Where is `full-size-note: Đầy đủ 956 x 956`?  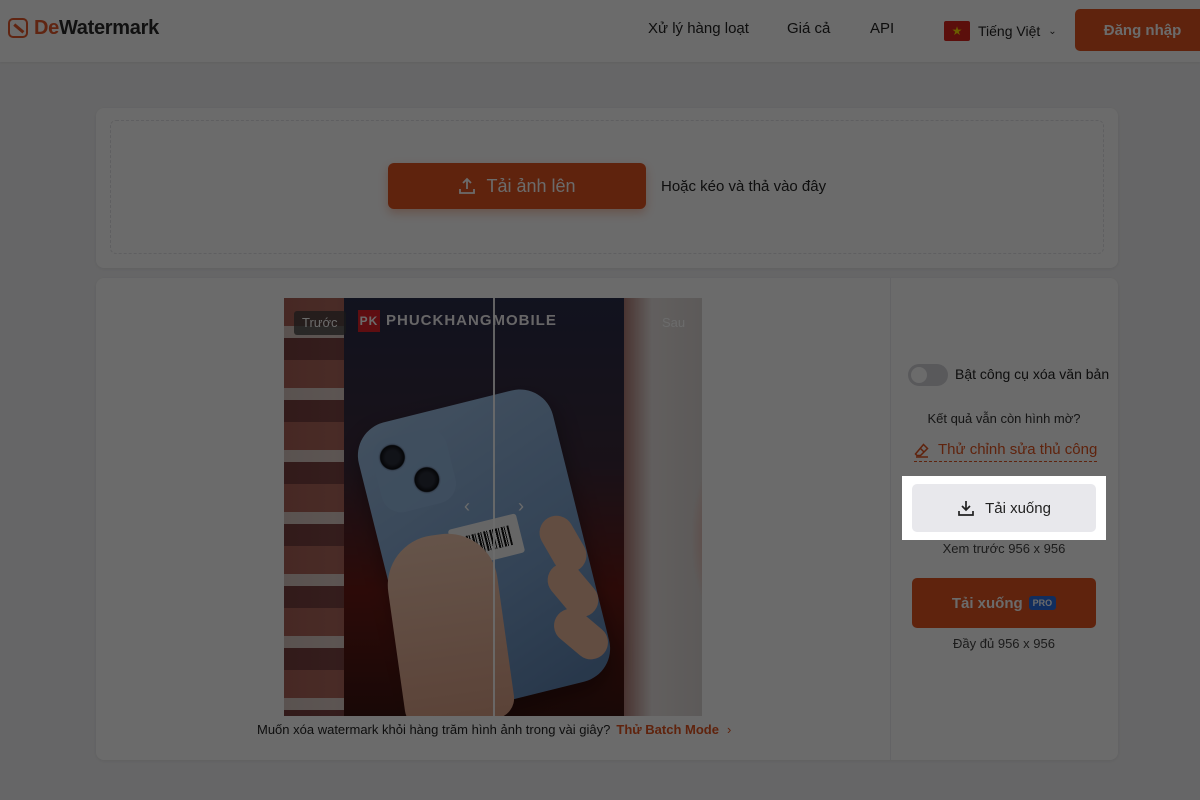 full-size-note: Đầy đủ 956 x 956 is located at coordinates (1004, 643).